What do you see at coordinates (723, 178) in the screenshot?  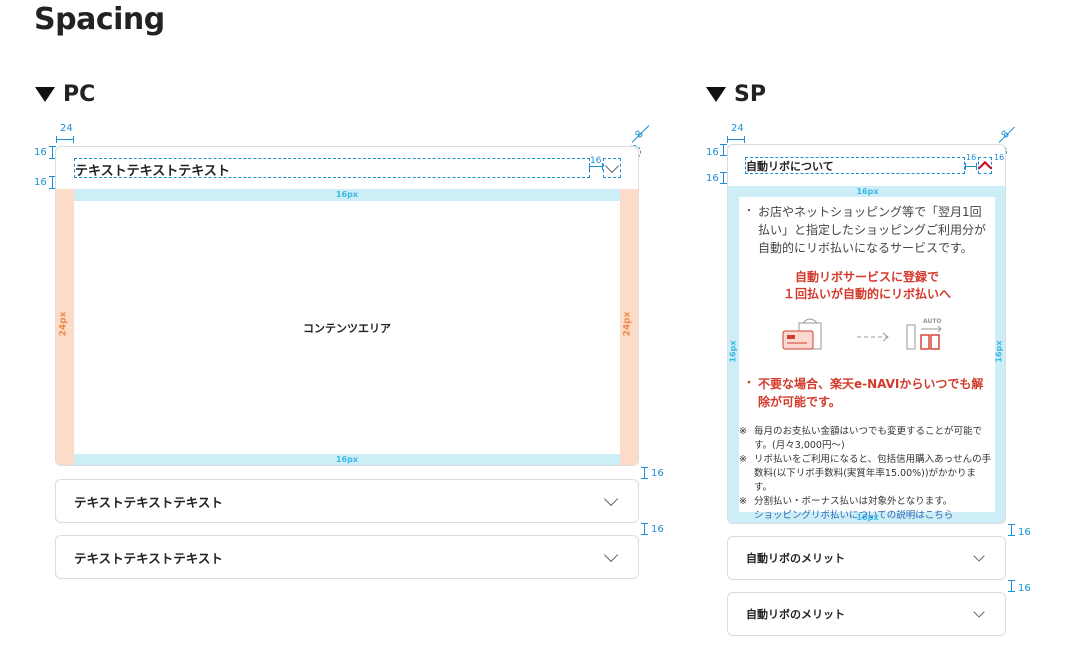 I see `sp-dim-bottom-bar` at bounding box center [723, 178].